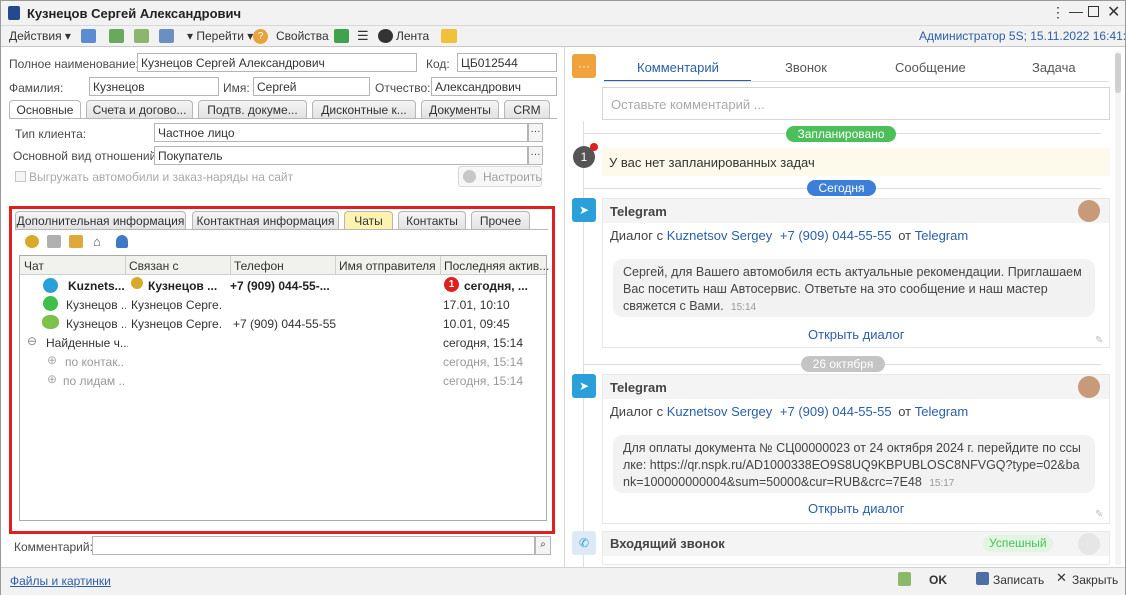  I want to click on configure-button: Настроить, so click(500, 176).